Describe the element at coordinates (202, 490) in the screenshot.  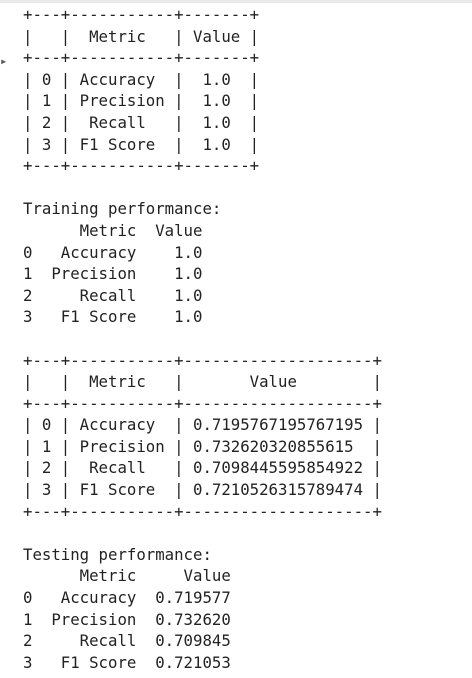
I see `output-line: | 3 | F1 Score | 0.7210526315789474 |` at that location.